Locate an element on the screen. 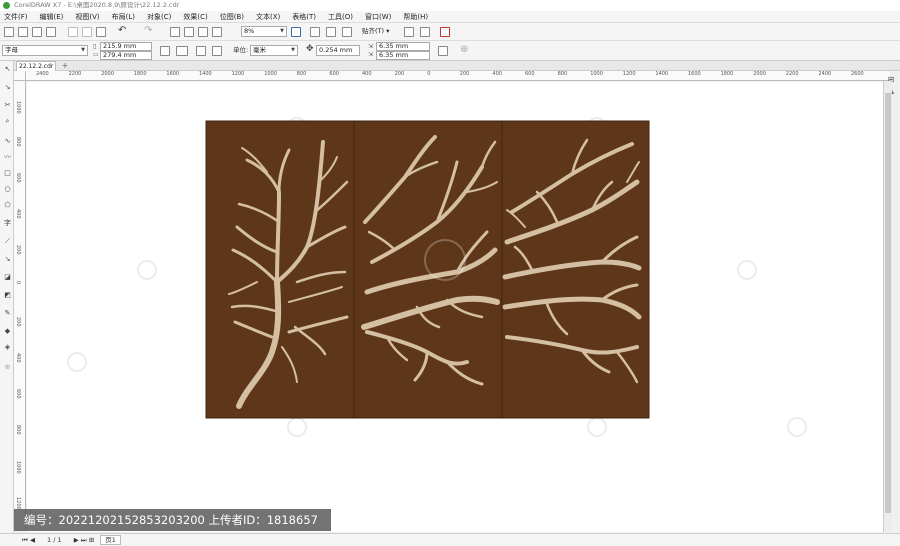  ruler-origin is located at coordinates (20, 76).